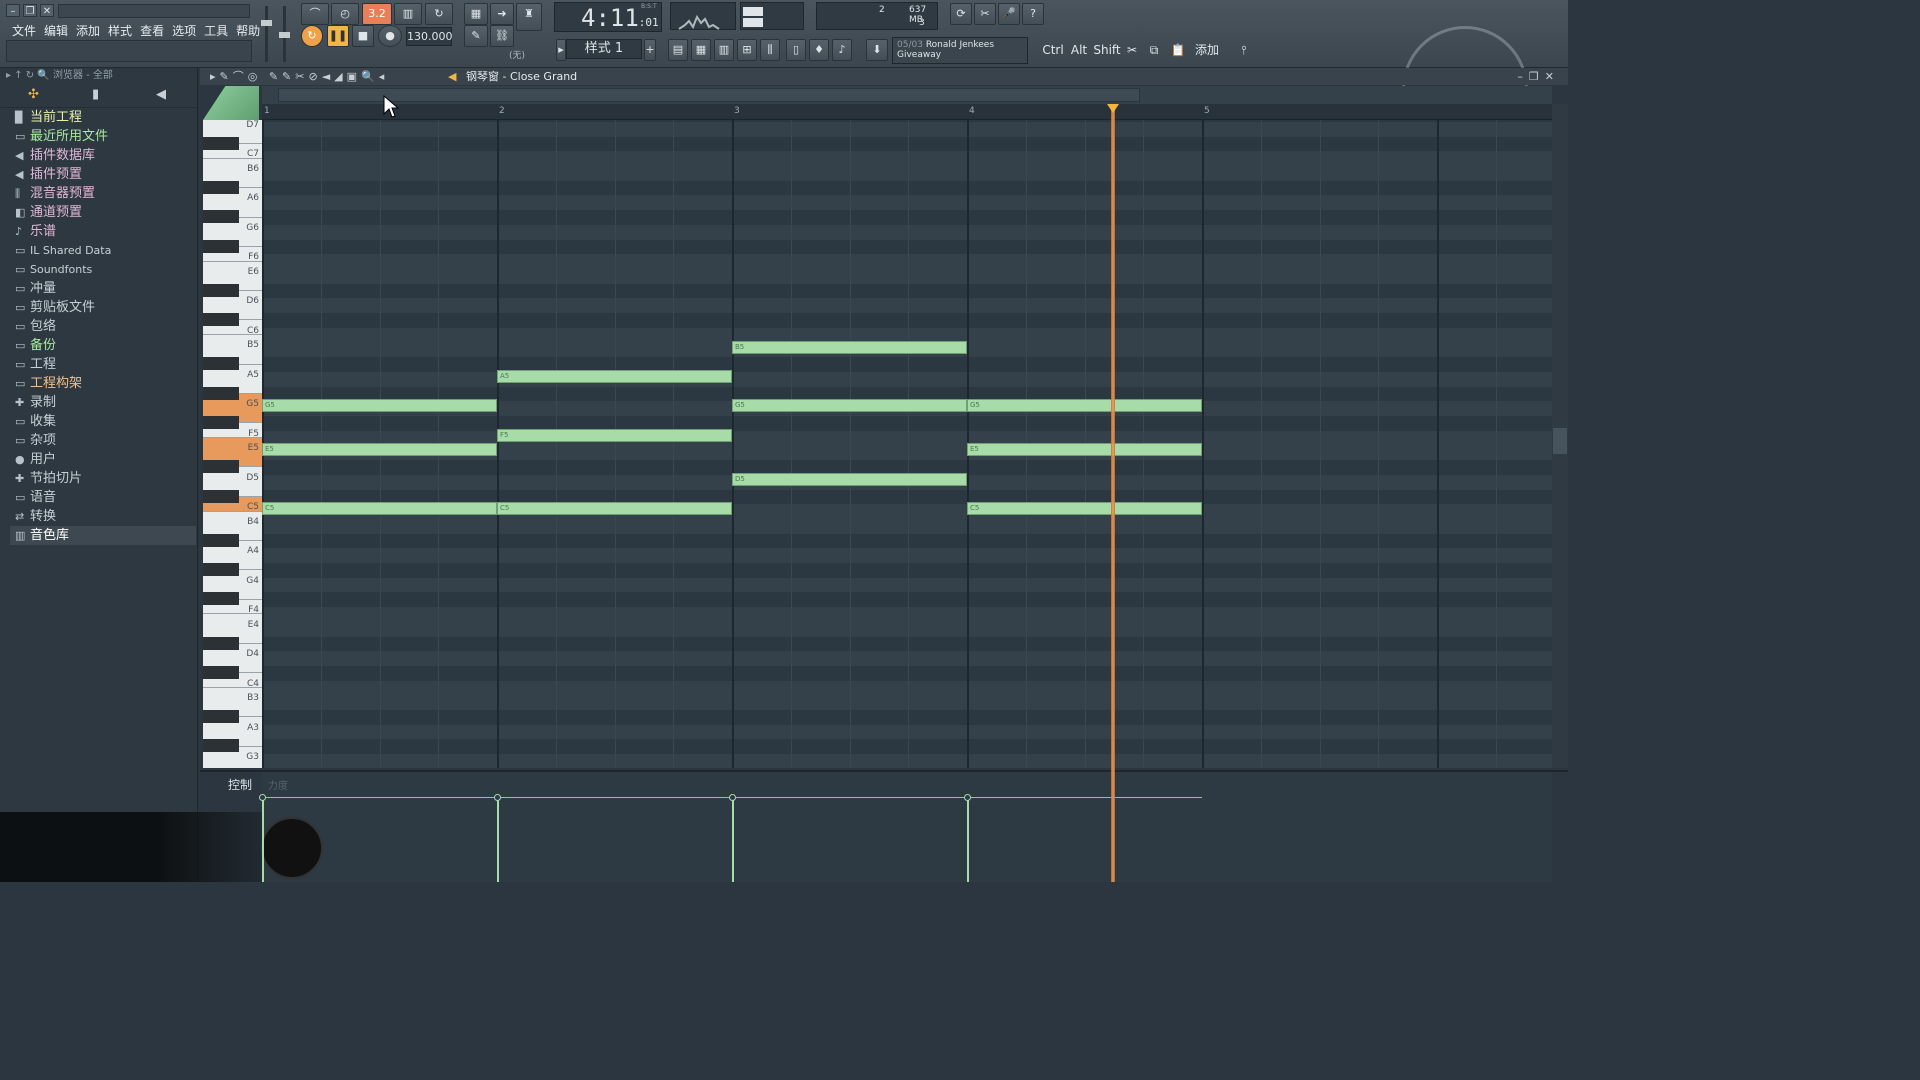 The image size is (1920, 1080). Describe the element at coordinates (842, 50) in the screenshot. I see `touch-controller-icon: ♪` at that location.